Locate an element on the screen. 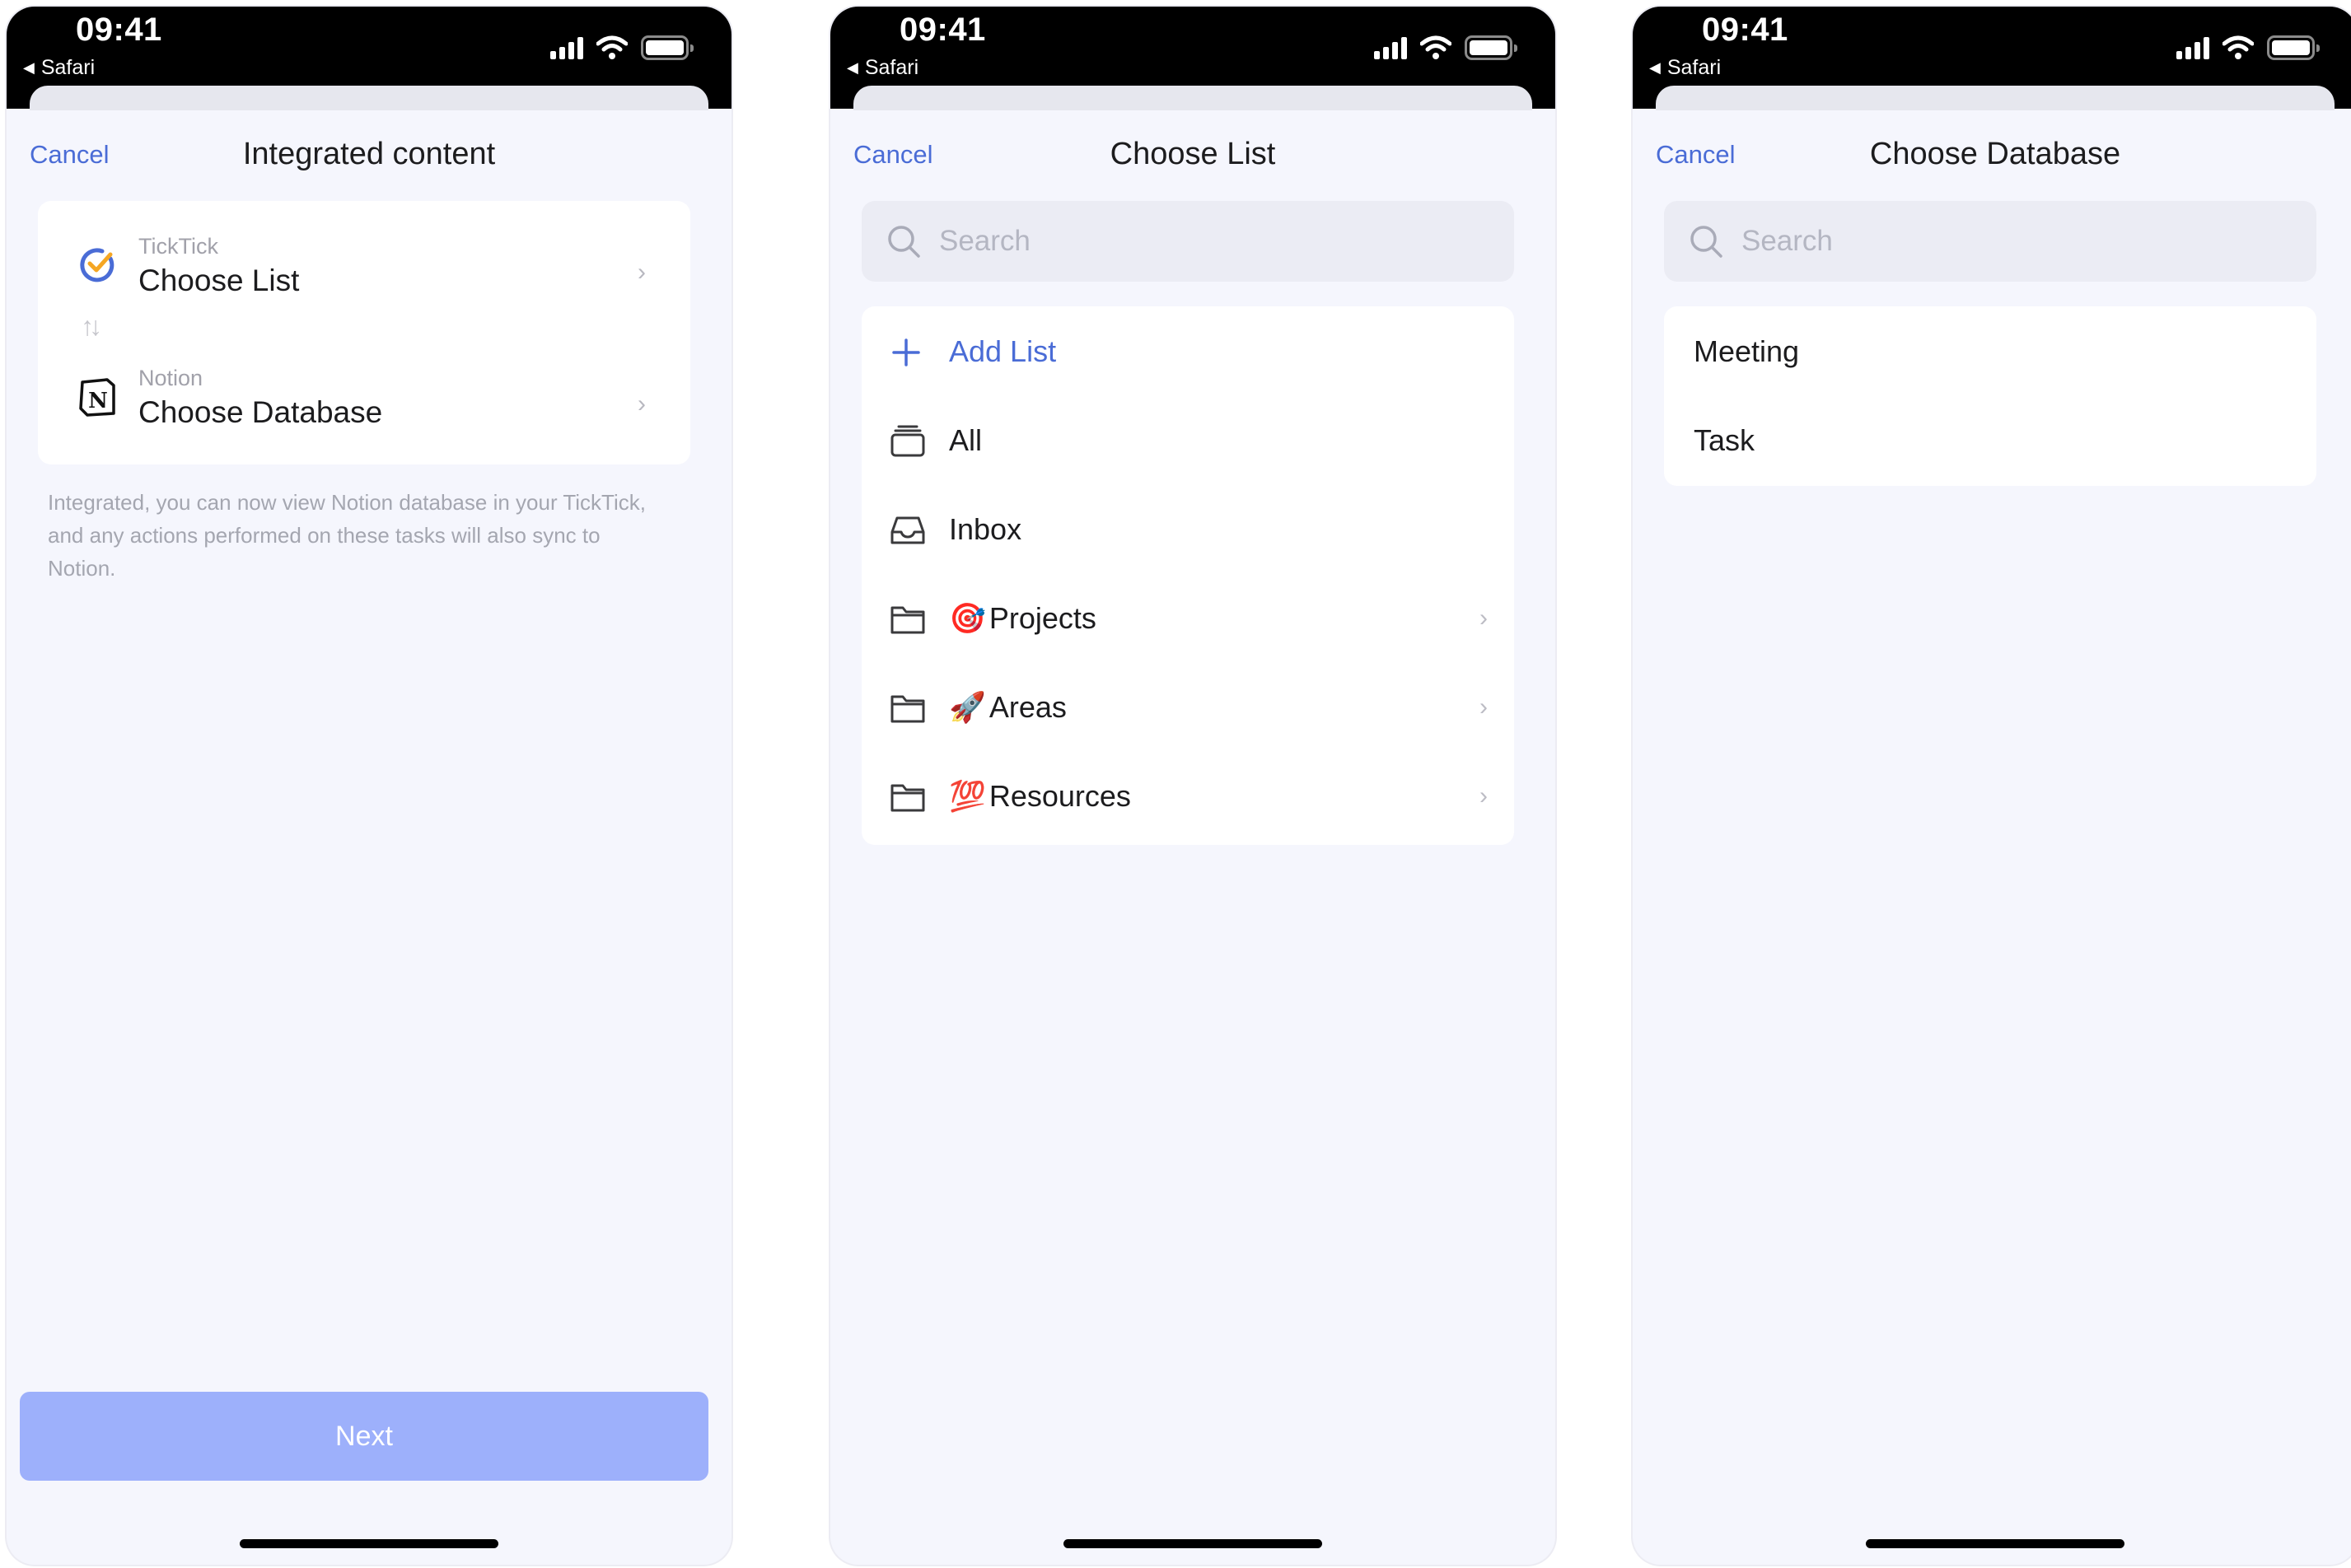  list-item-label: Resources is located at coordinates (1060, 796).